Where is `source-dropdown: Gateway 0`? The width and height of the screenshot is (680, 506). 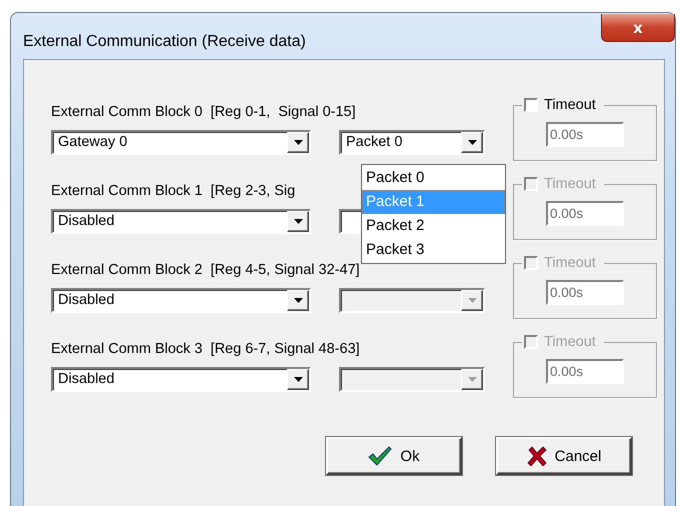
source-dropdown: Gateway 0 is located at coordinates (181, 142).